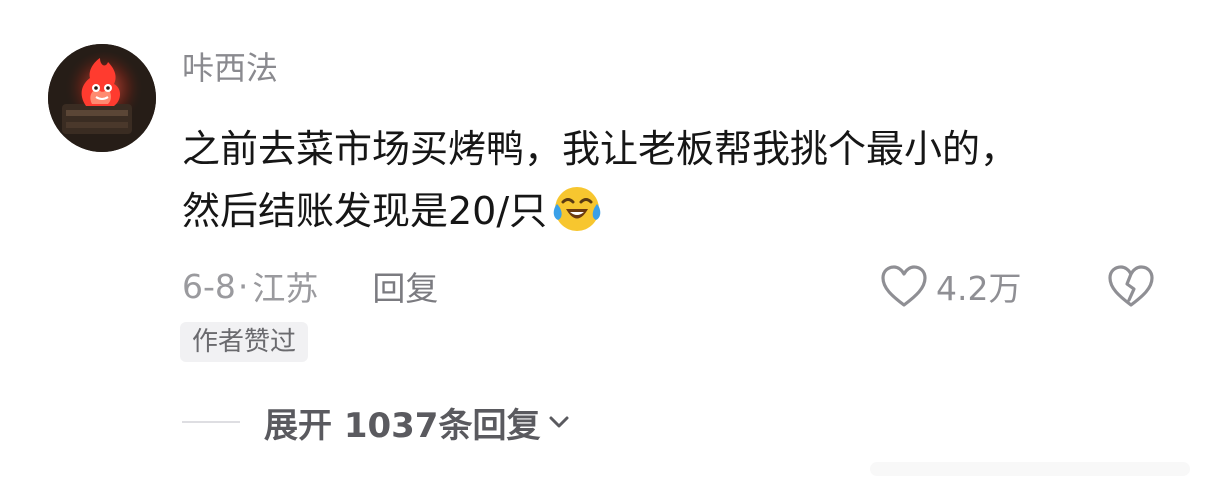 This screenshot has height=494, width=1206. Describe the element at coordinates (405, 286) in the screenshot. I see `reply-button: 回复` at that location.